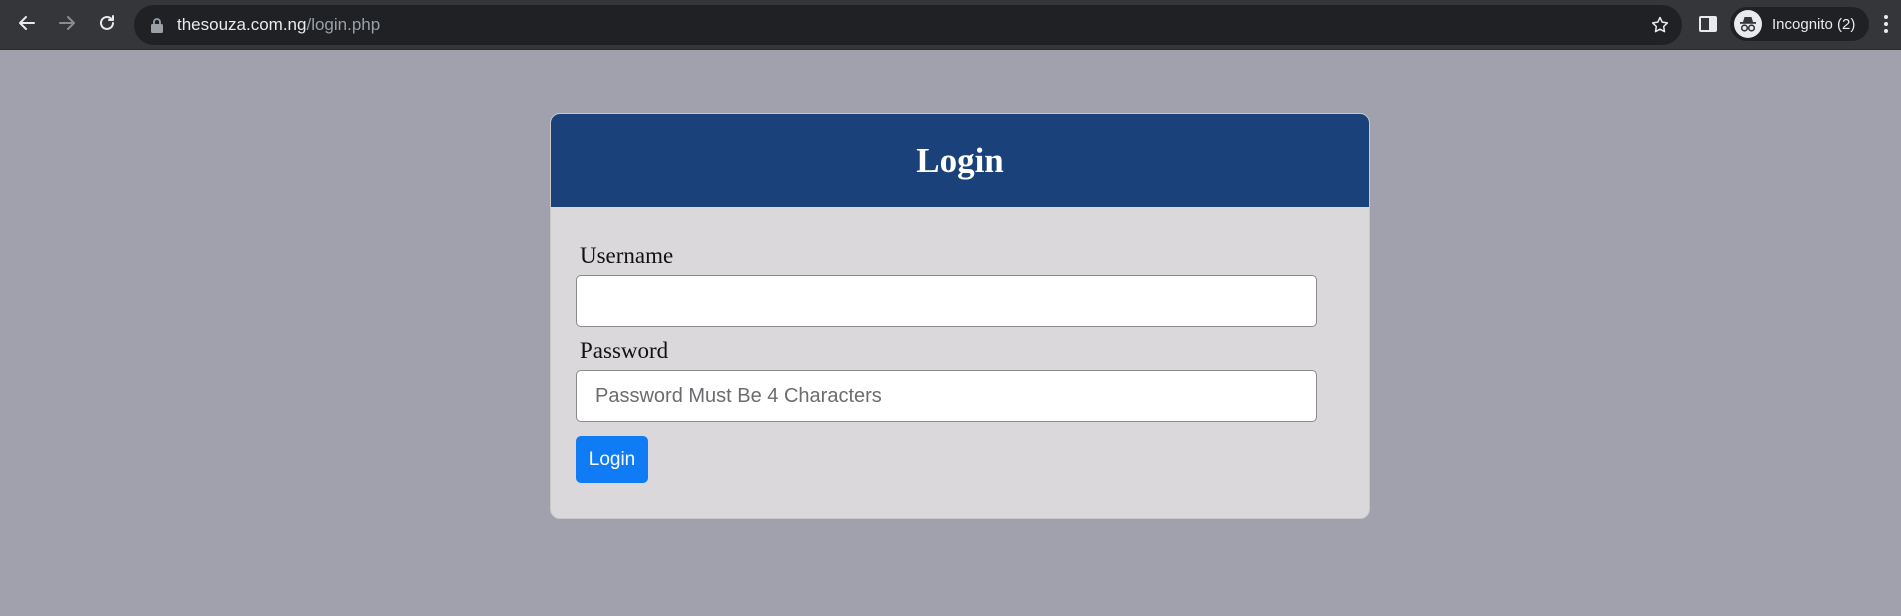 The image size is (1901, 616). Describe the element at coordinates (612, 459) in the screenshot. I see `login-button: Login` at that location.